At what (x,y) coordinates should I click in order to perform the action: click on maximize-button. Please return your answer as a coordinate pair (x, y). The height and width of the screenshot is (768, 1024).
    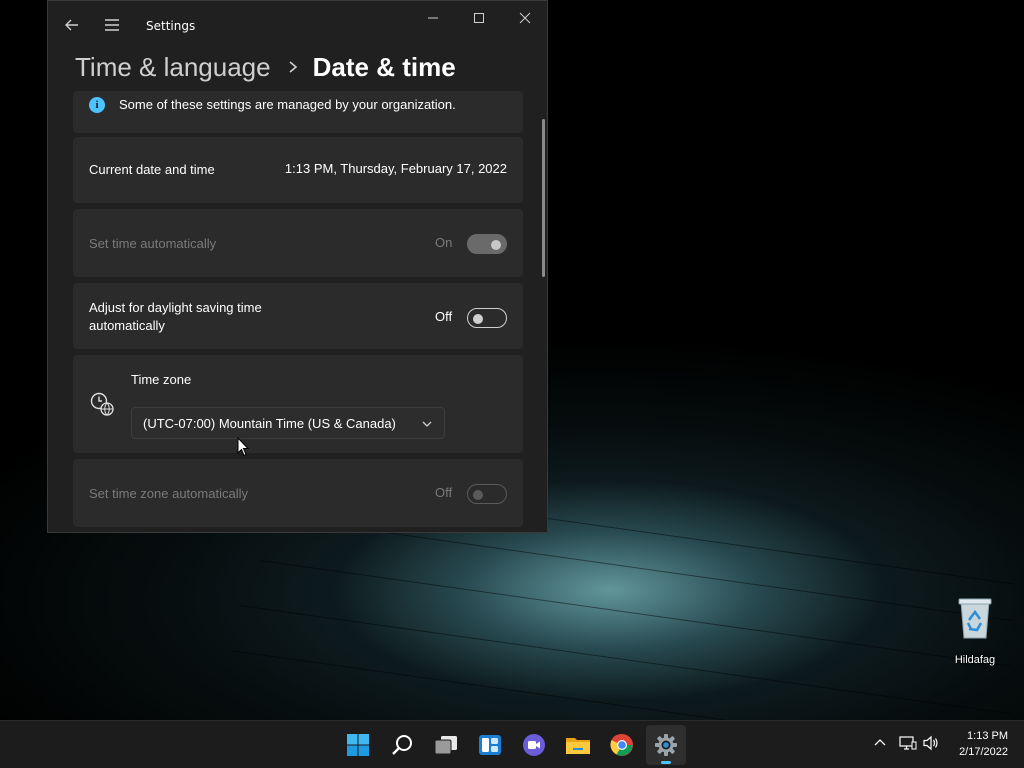
    Looking at the image, I should click on (479, 18).